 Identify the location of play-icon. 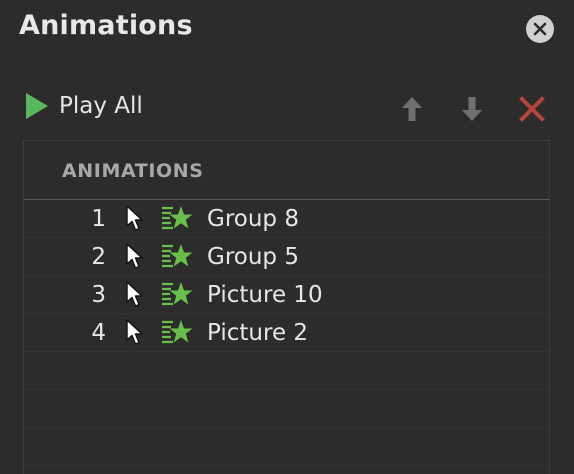
(37, 106).